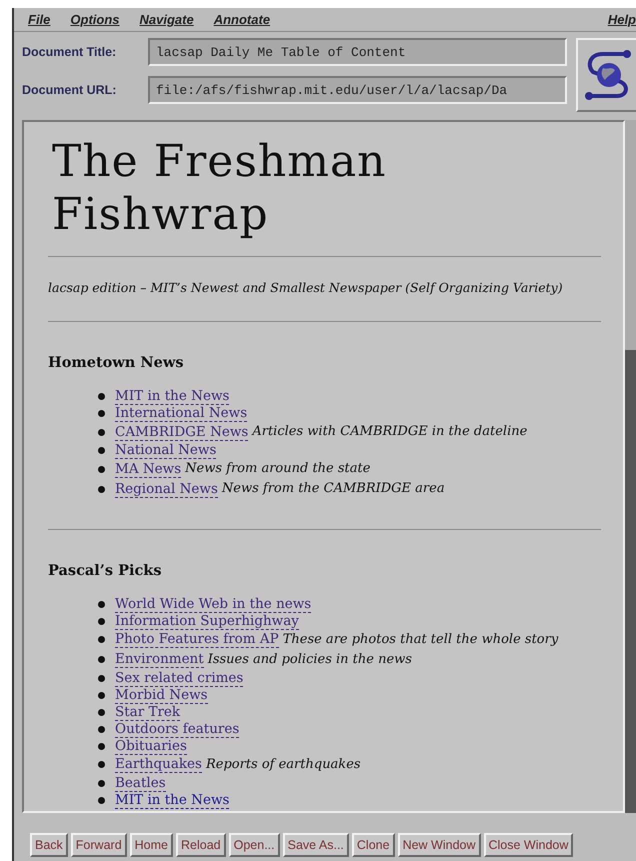 Image resolution: width=636 pixels, height=861 pixels. I want to click on toolbar-button: Reload, so click(201, 845).